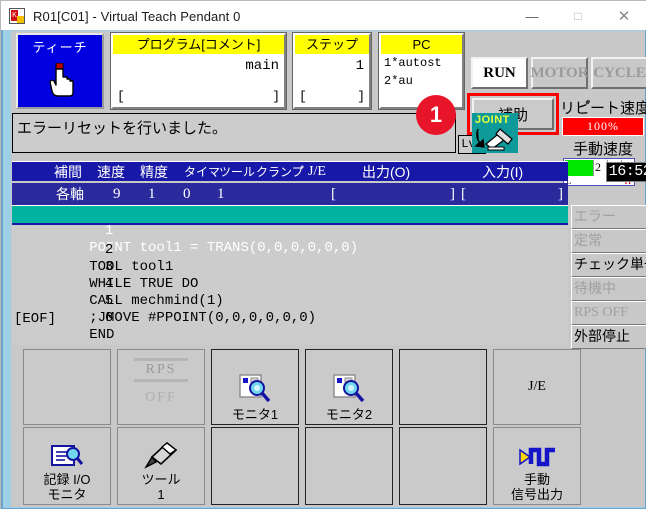 The image size is (646, 509). I want to click on document-magnifier-icon, so click(67, 455).